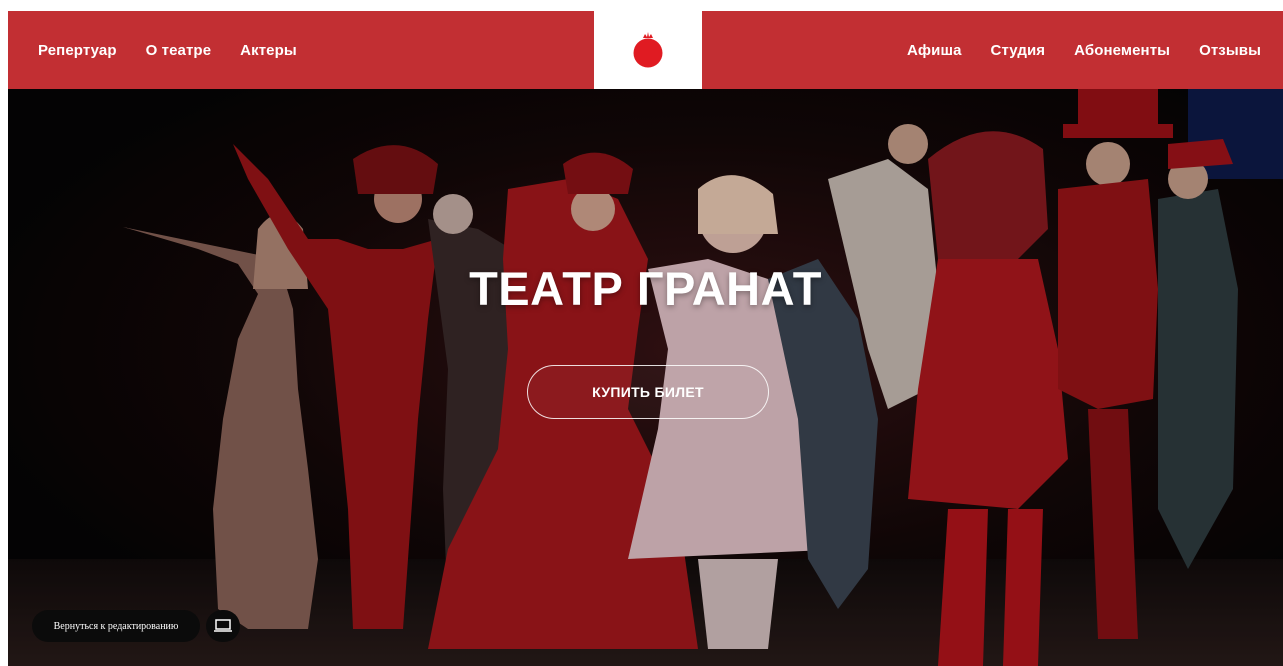 This screenshot has height=666, width=1283. What do you see at coordinates (1018, 50) in the screenshot?
I see `nav-item-studio: Студия` at bounding box center [1018, 50].